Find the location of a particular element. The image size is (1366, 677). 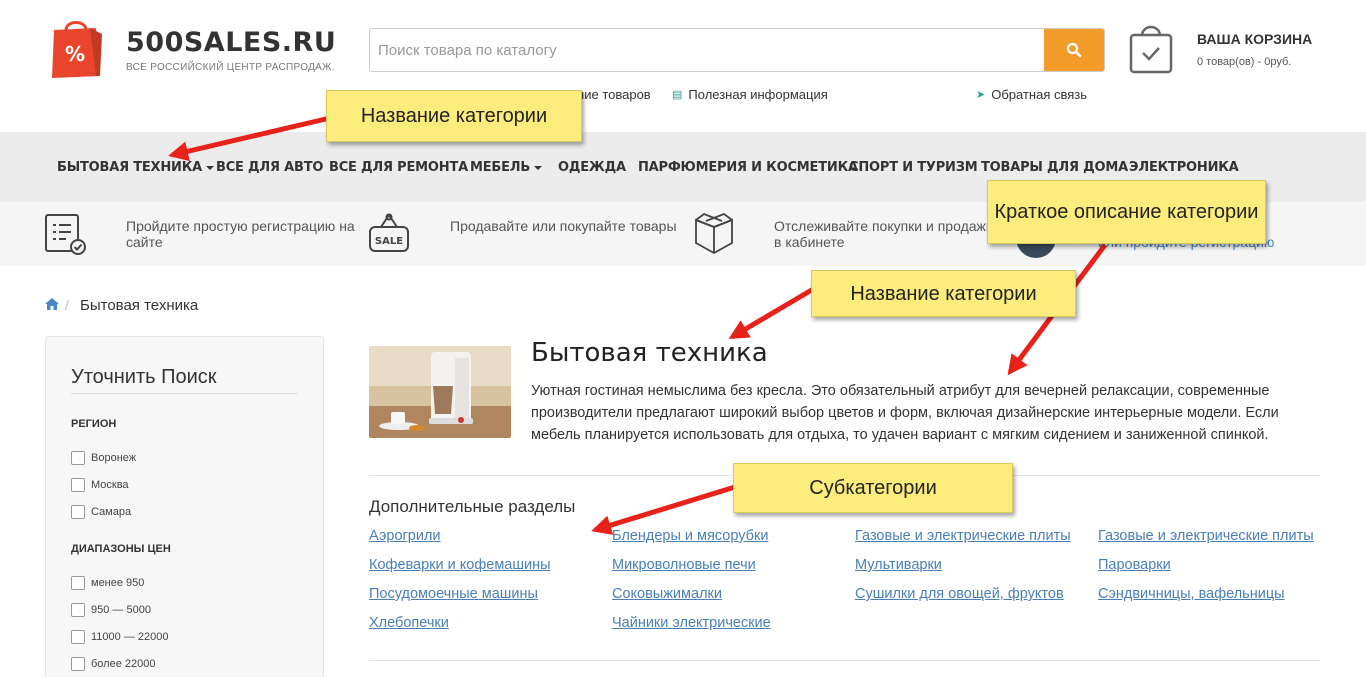

subcategory-link: Хлебопечки is located at coordinates (409, 623).